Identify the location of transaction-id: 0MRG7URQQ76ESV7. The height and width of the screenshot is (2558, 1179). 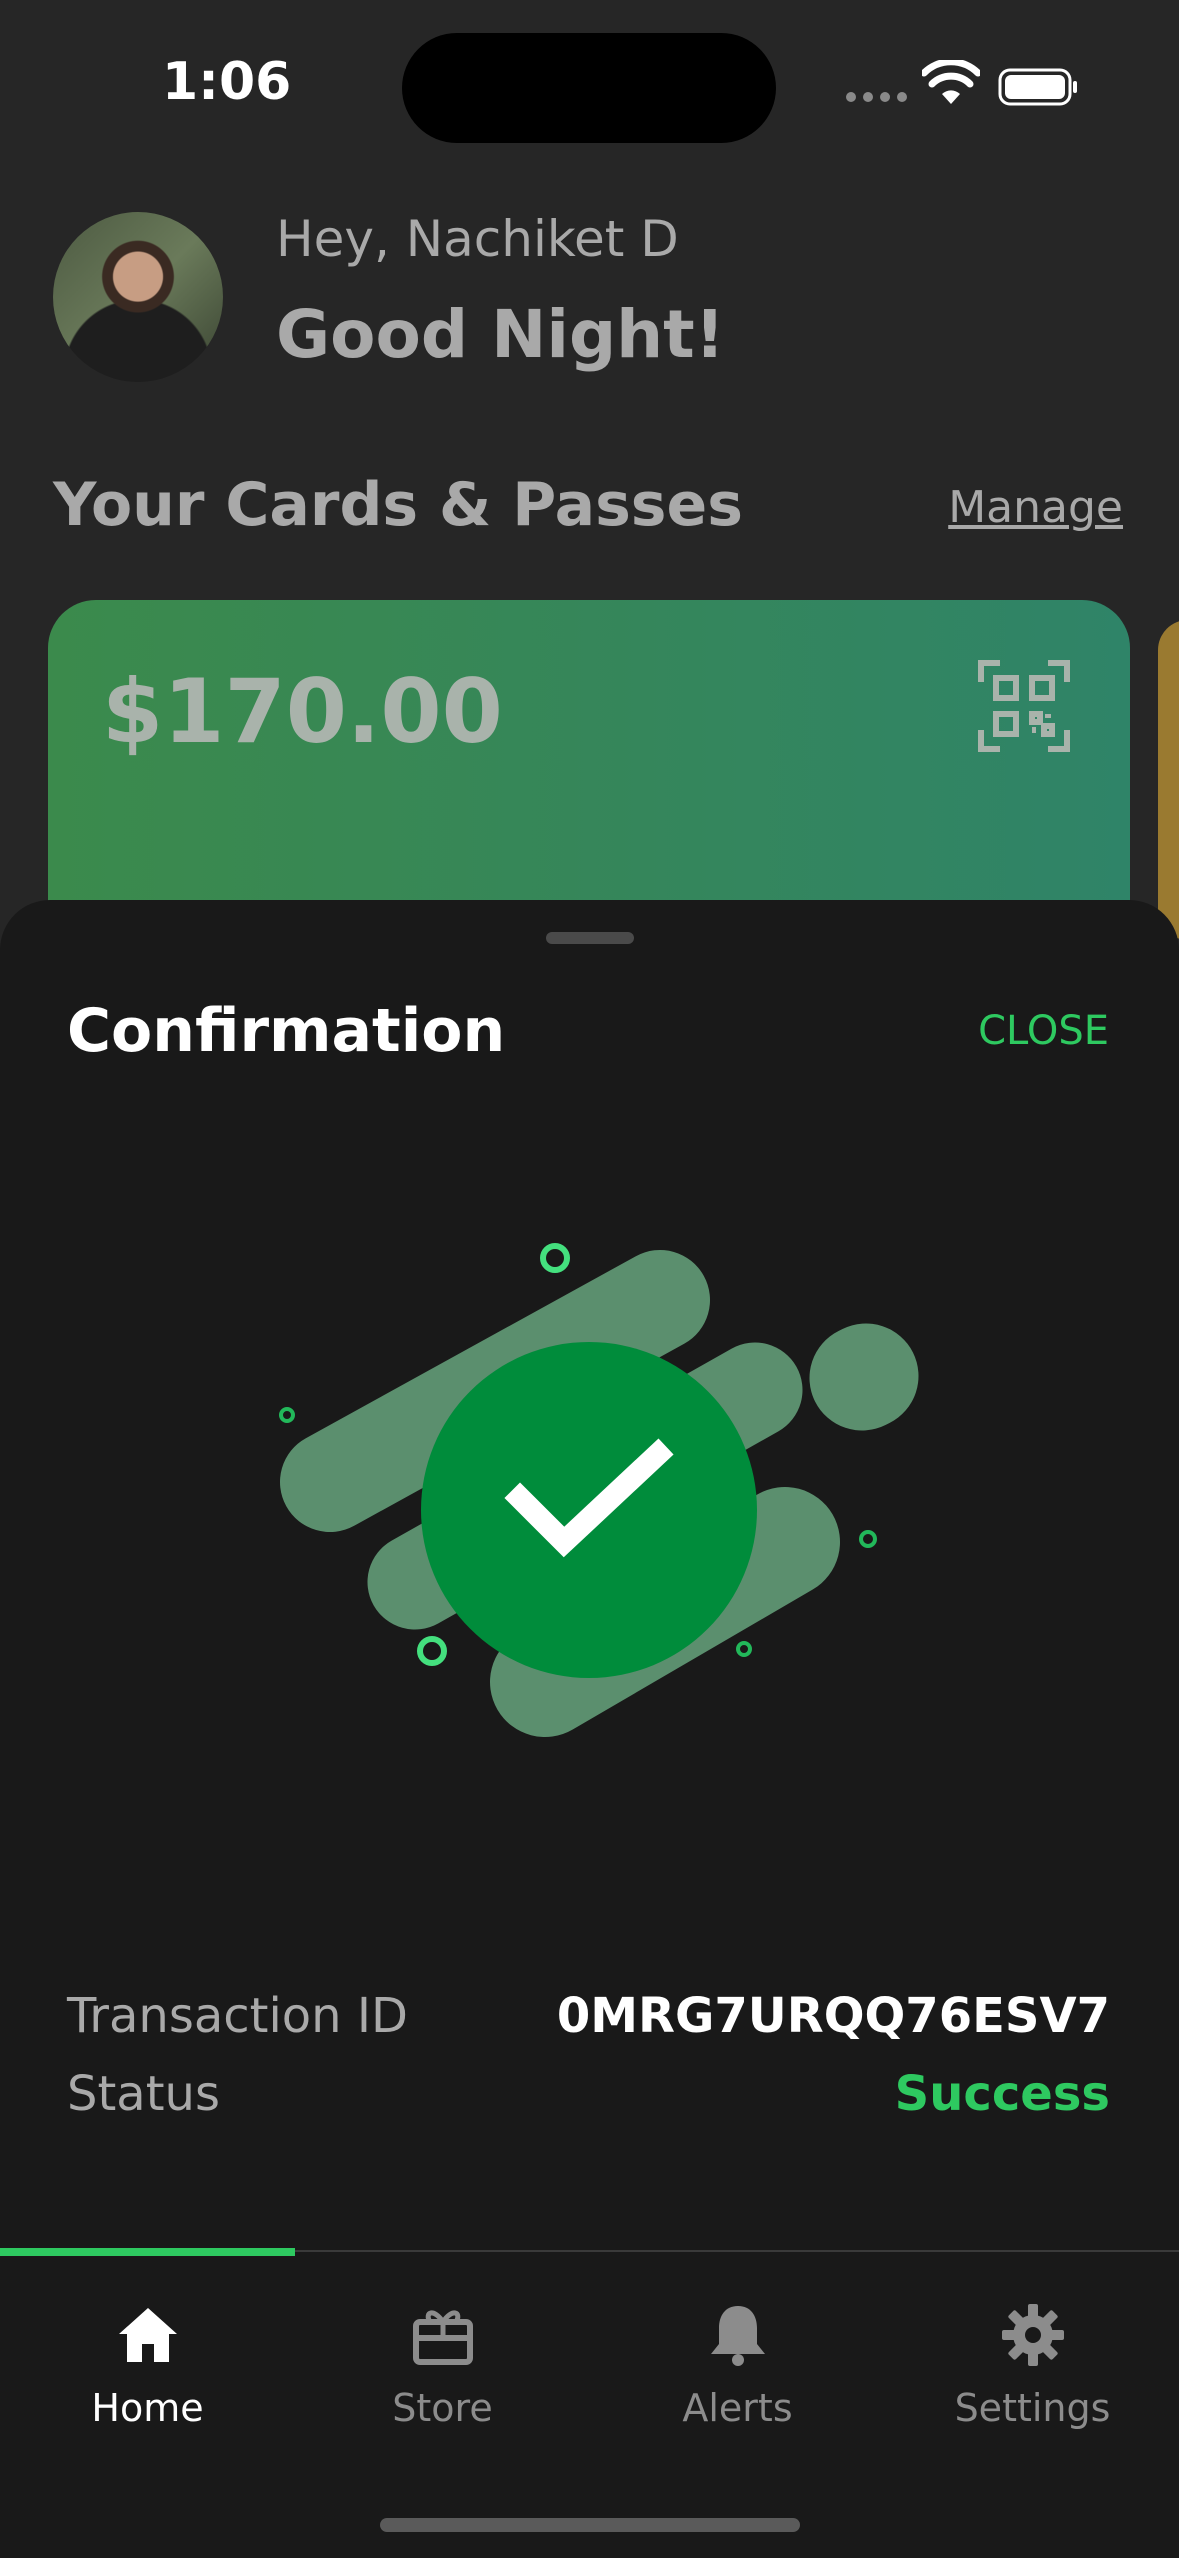
(833, 2016).